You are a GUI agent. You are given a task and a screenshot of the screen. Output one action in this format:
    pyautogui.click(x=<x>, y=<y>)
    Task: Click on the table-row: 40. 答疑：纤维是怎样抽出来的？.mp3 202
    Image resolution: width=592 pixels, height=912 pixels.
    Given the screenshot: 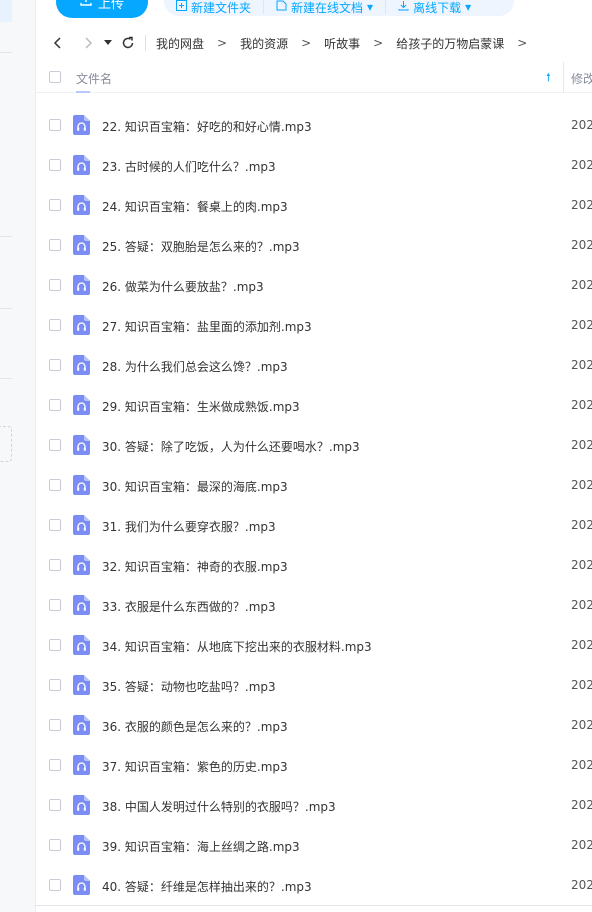 What is the action you would take?
    pyautogui.click(x=313, y=885)
    